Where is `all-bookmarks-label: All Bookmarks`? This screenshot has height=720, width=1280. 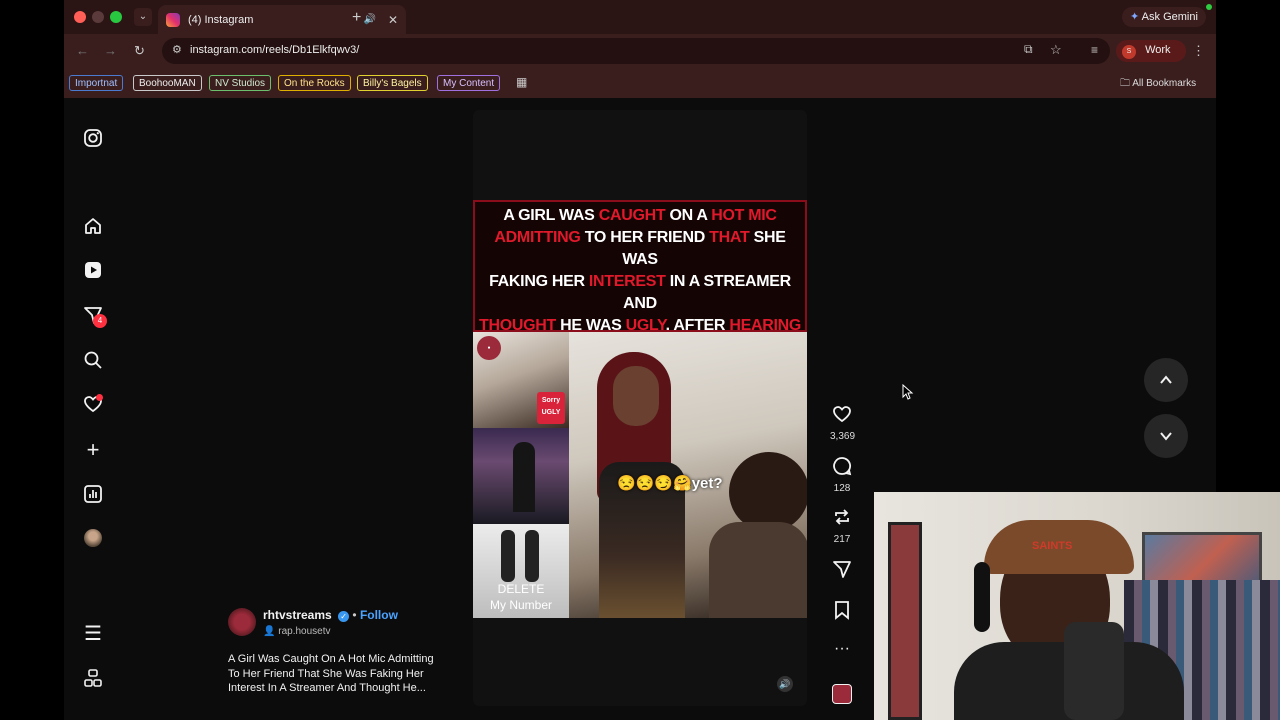 all-bookmarks-label: All Bookmarks is located at coordinates (1164, 83).